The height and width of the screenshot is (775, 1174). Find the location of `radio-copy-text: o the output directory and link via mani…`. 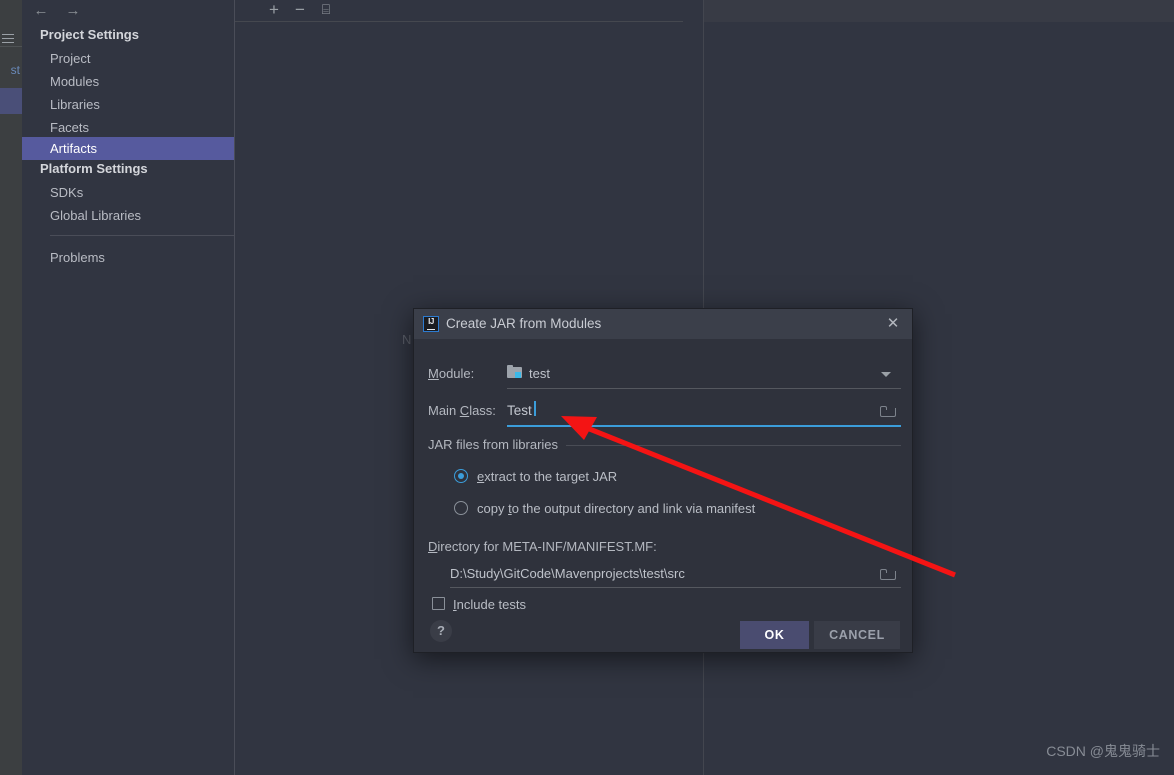

radio-copy-text: o the output directory and link via mani… is located at coordinates (633, 508).